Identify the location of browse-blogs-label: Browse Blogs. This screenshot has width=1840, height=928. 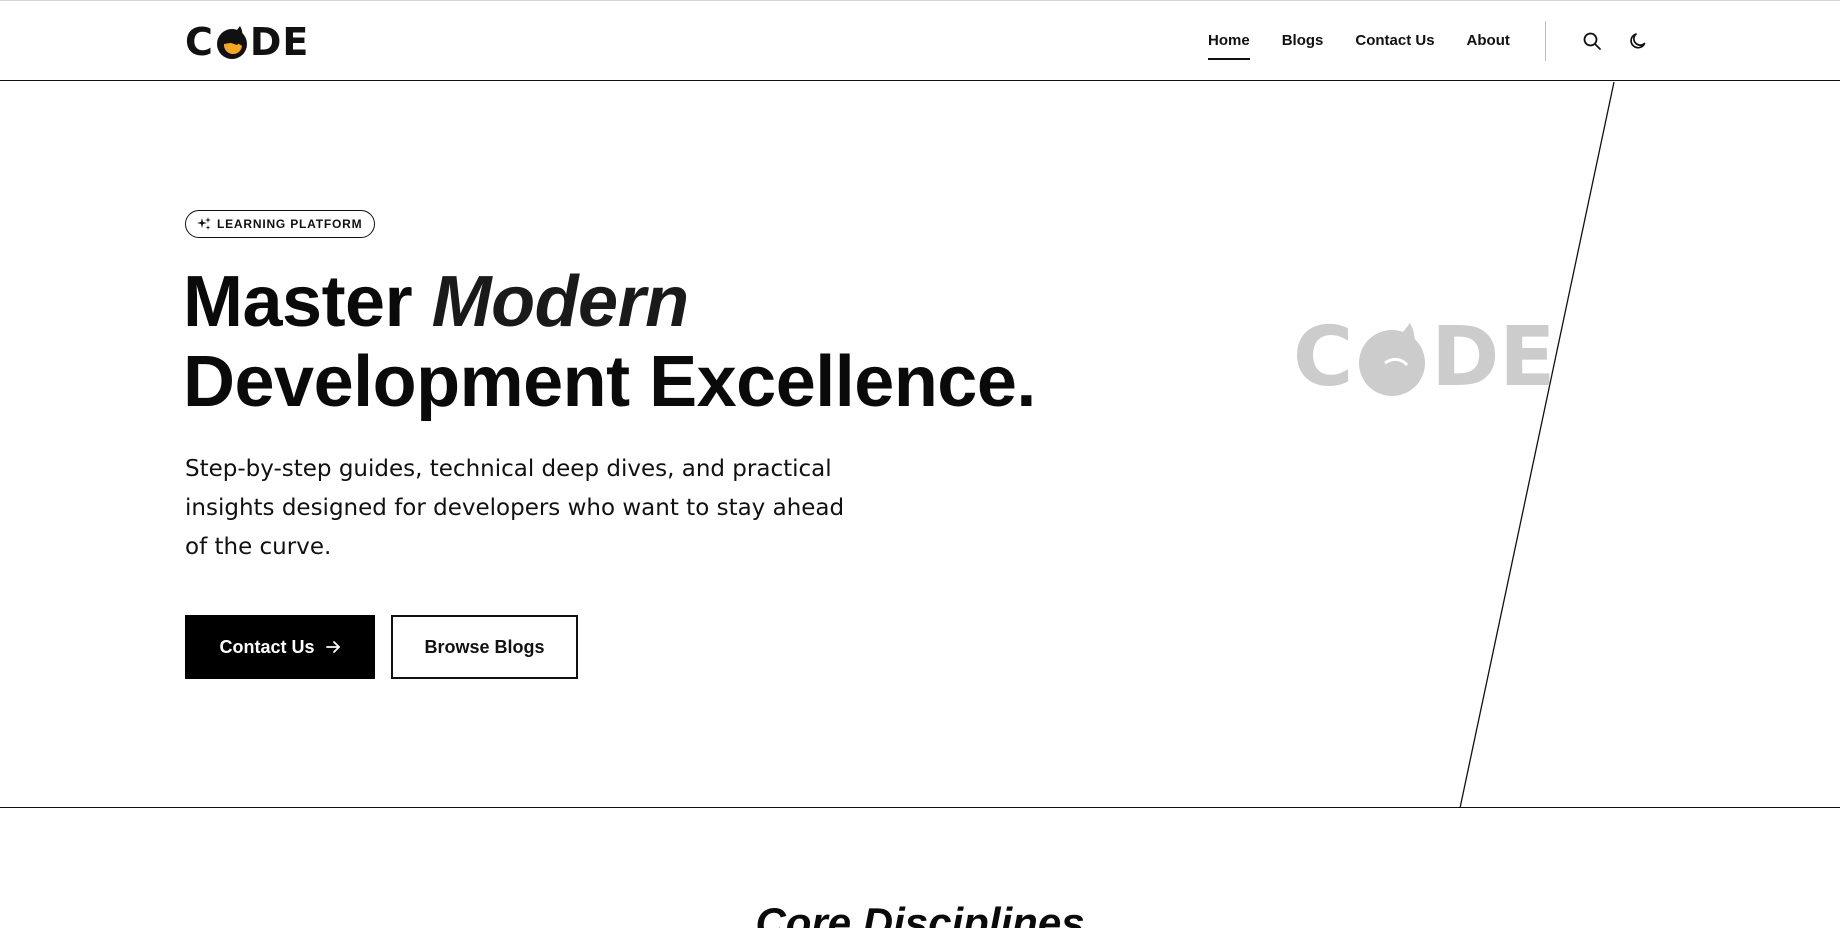
(484, 646).